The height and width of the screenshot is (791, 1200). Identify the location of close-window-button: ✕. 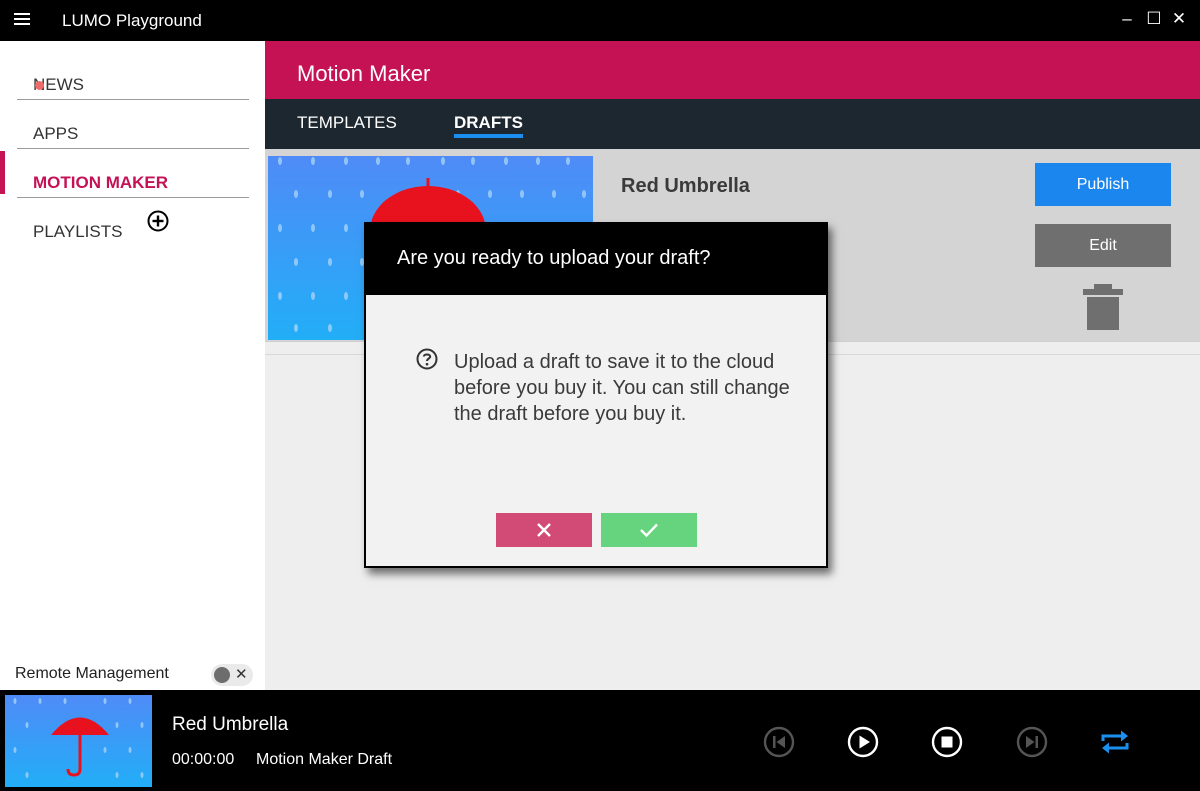
(1179, 19).